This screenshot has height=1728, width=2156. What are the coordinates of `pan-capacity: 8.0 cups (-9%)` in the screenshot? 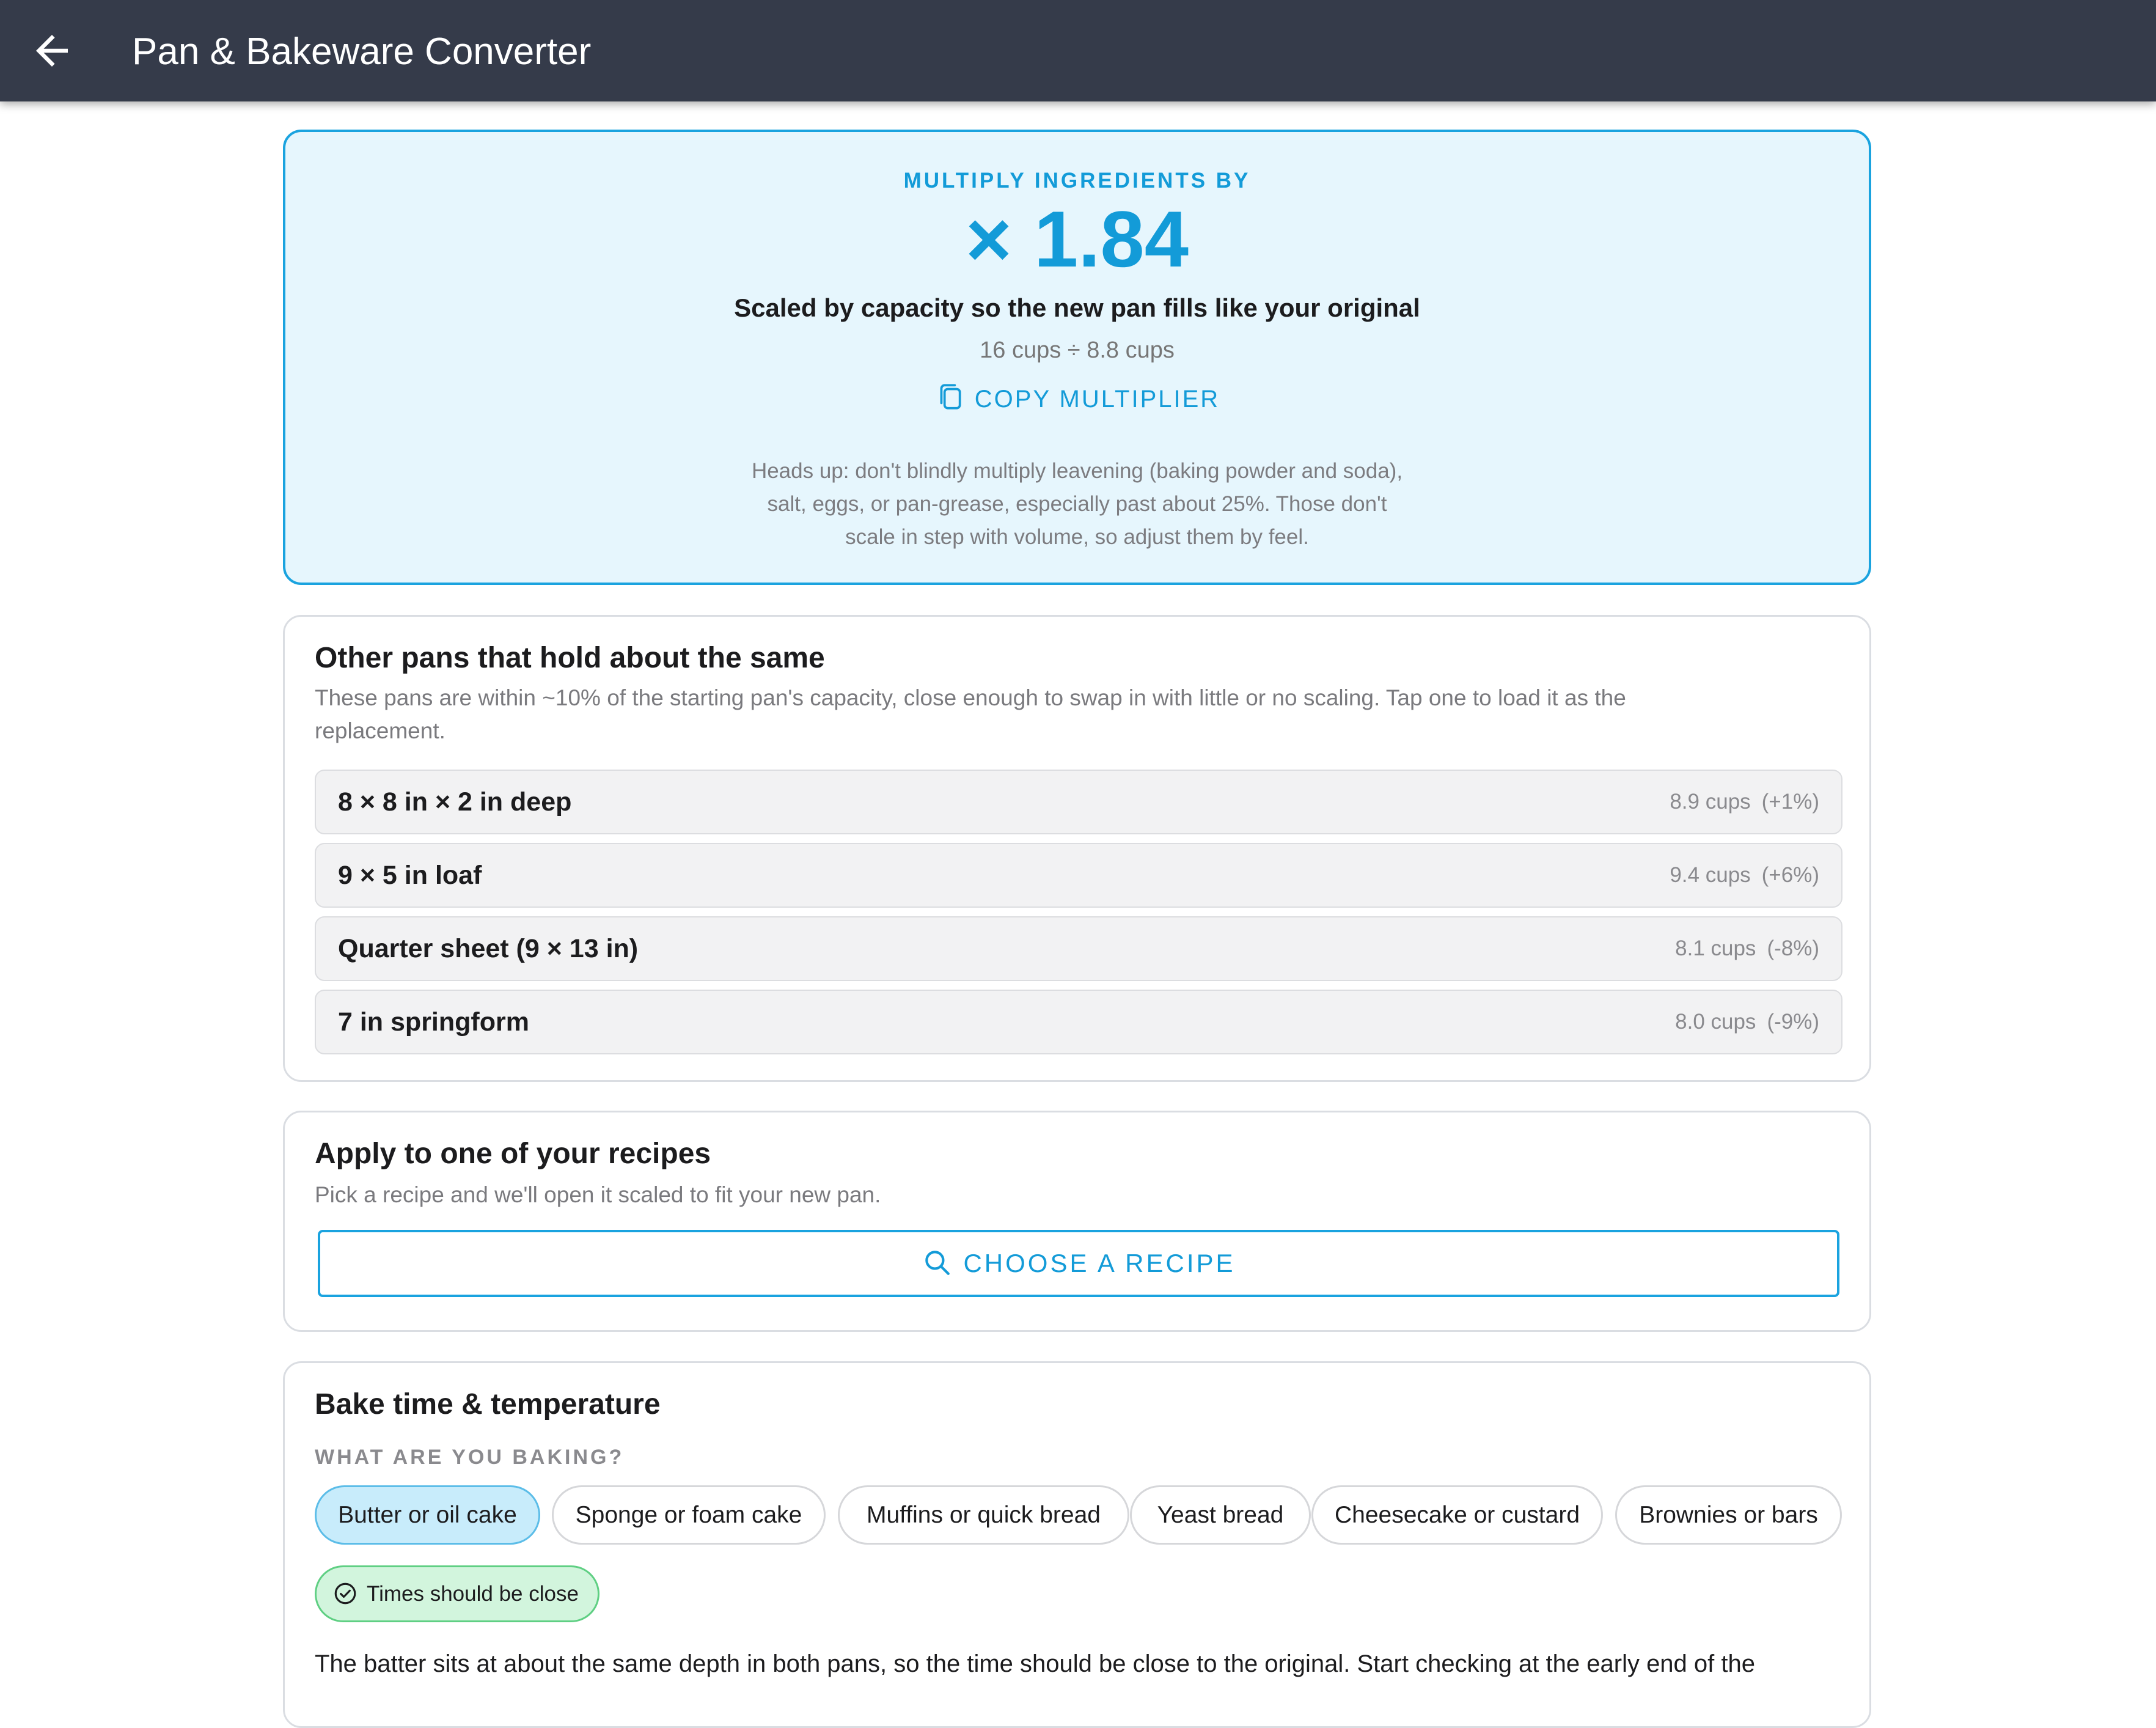 It's located at (1747, 1022).